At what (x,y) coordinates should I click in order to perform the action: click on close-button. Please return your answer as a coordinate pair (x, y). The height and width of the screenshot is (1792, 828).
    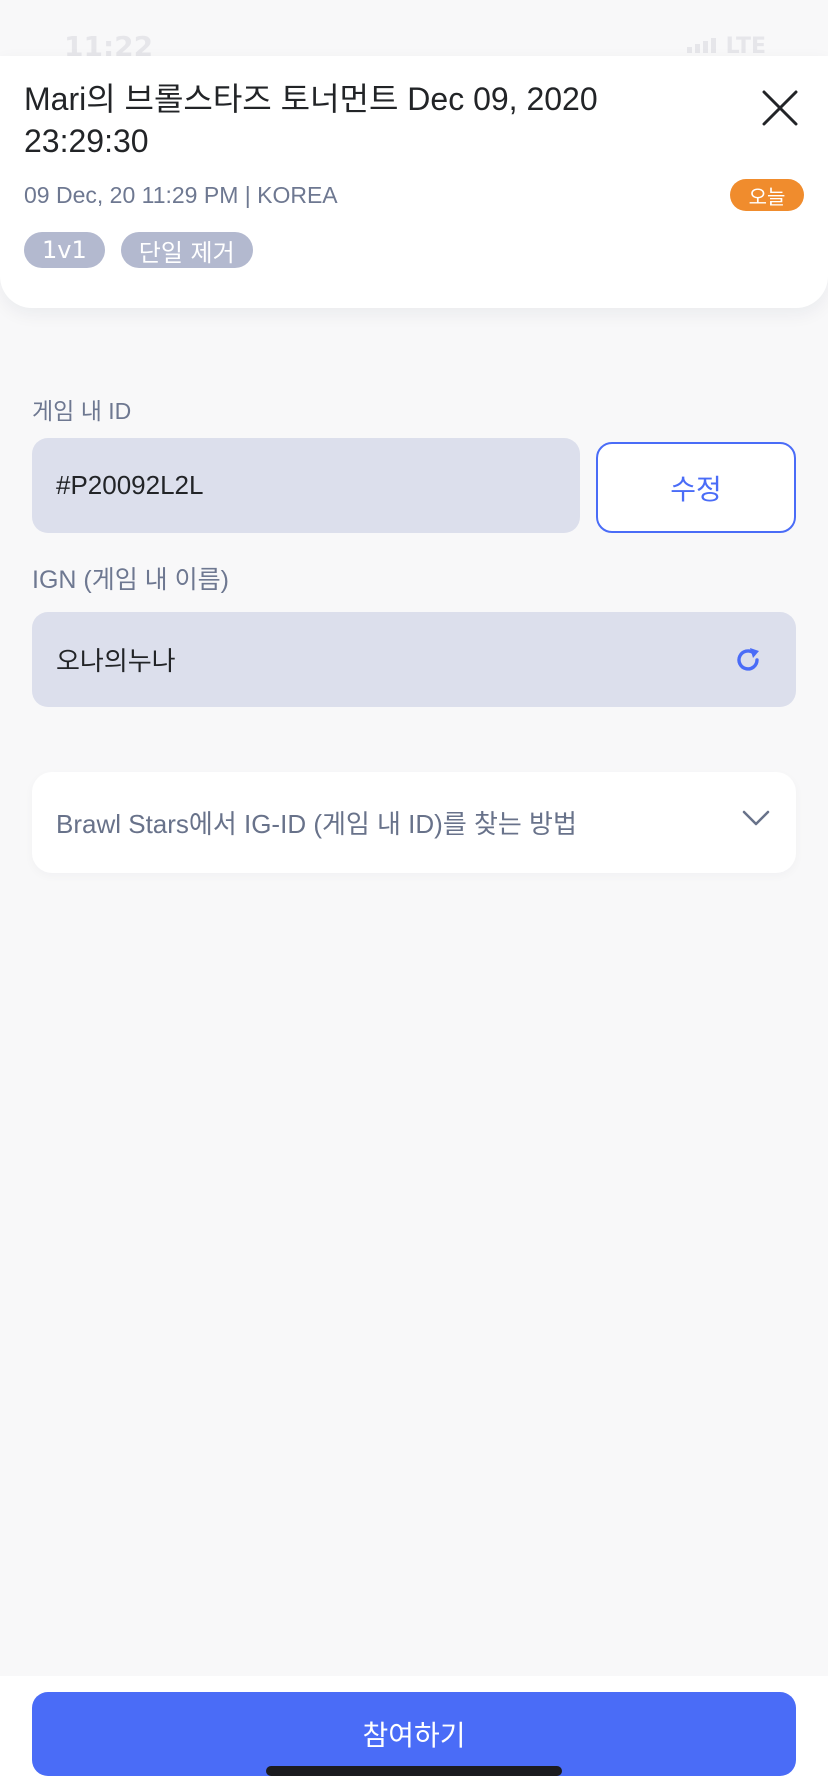
    Looking at the image, I should click on (780, 108).